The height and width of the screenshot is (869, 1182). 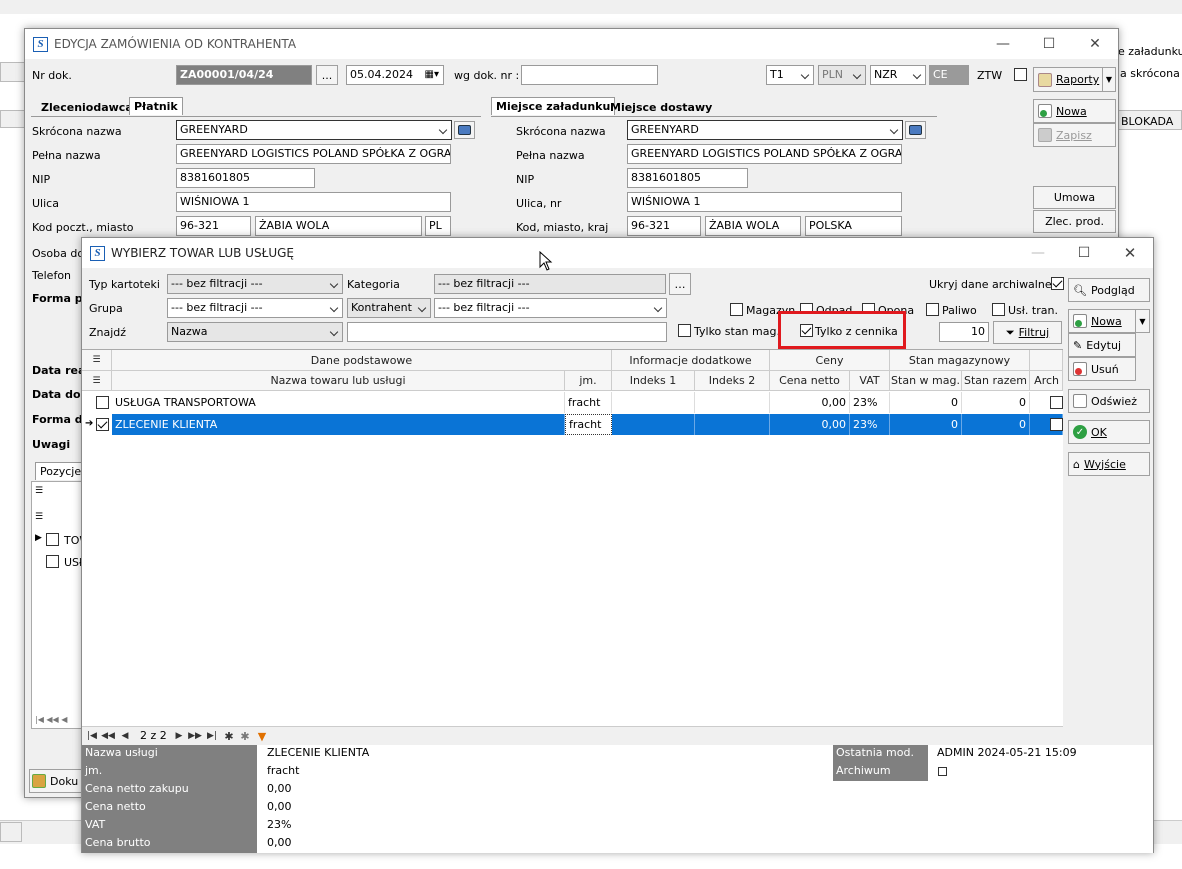 I want to click on right-address-book-icon, so click(x=915, y=130).